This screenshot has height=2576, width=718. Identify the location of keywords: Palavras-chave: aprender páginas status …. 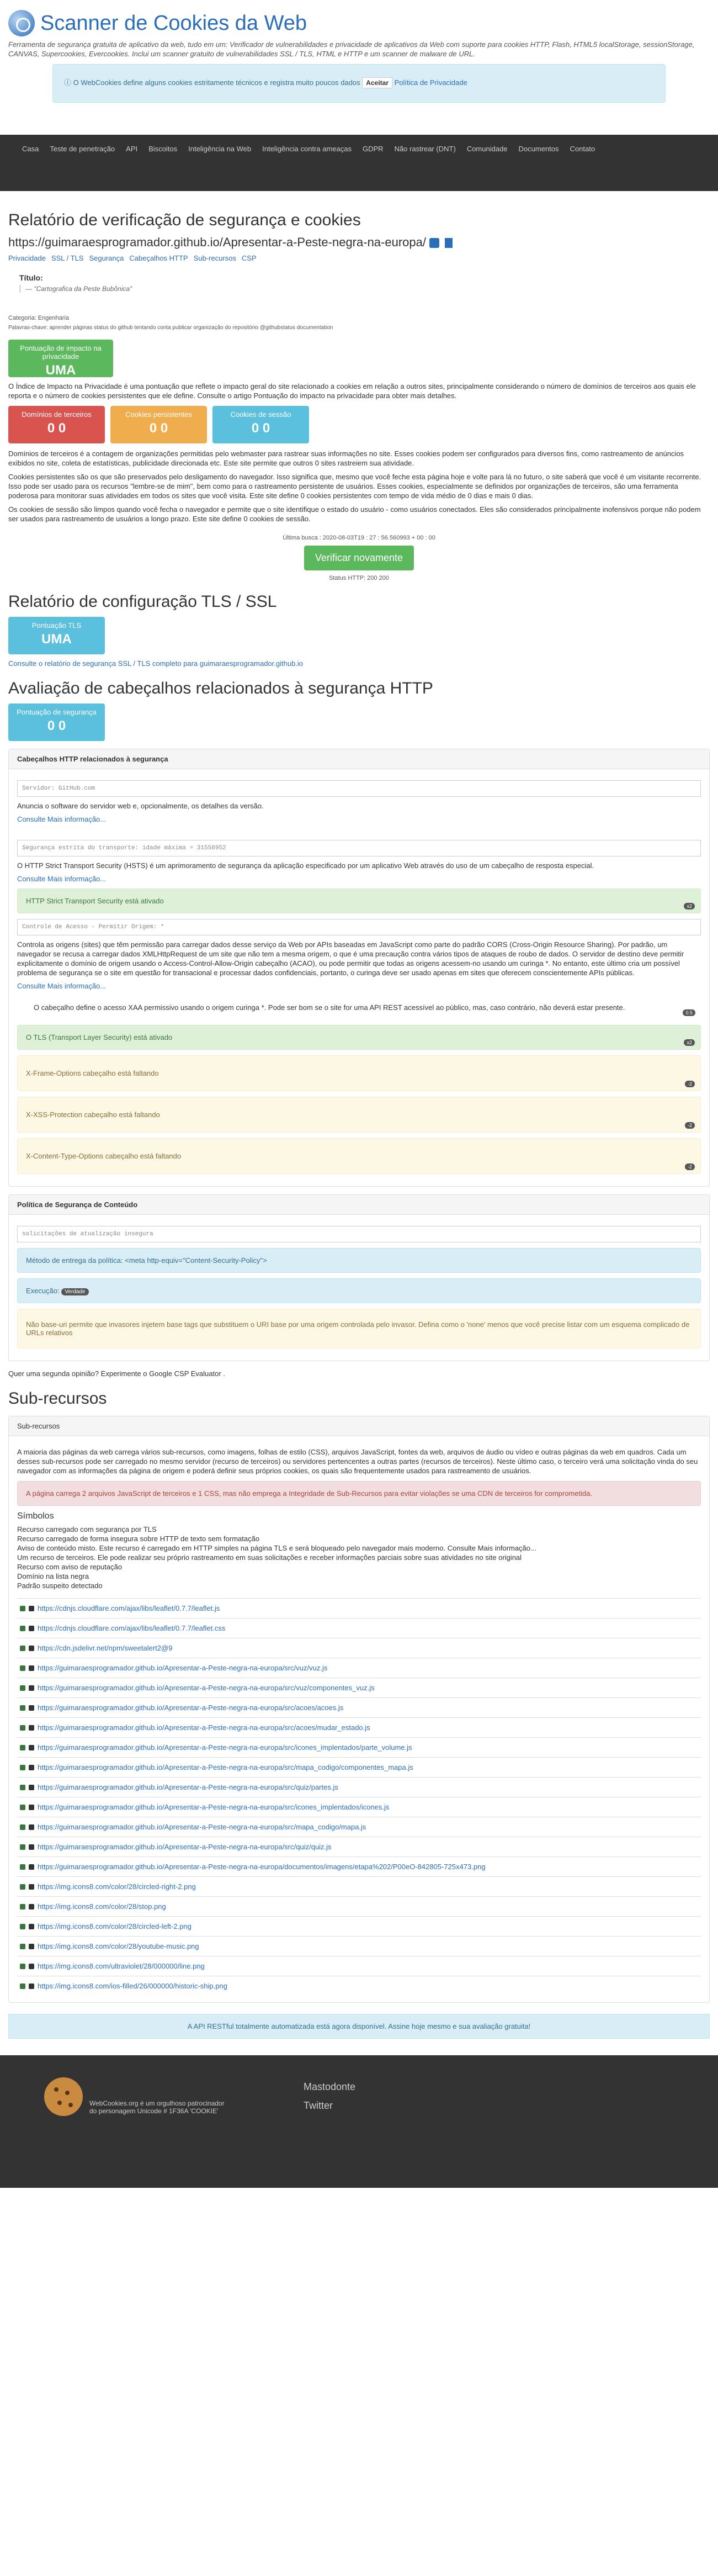
(170, 328).